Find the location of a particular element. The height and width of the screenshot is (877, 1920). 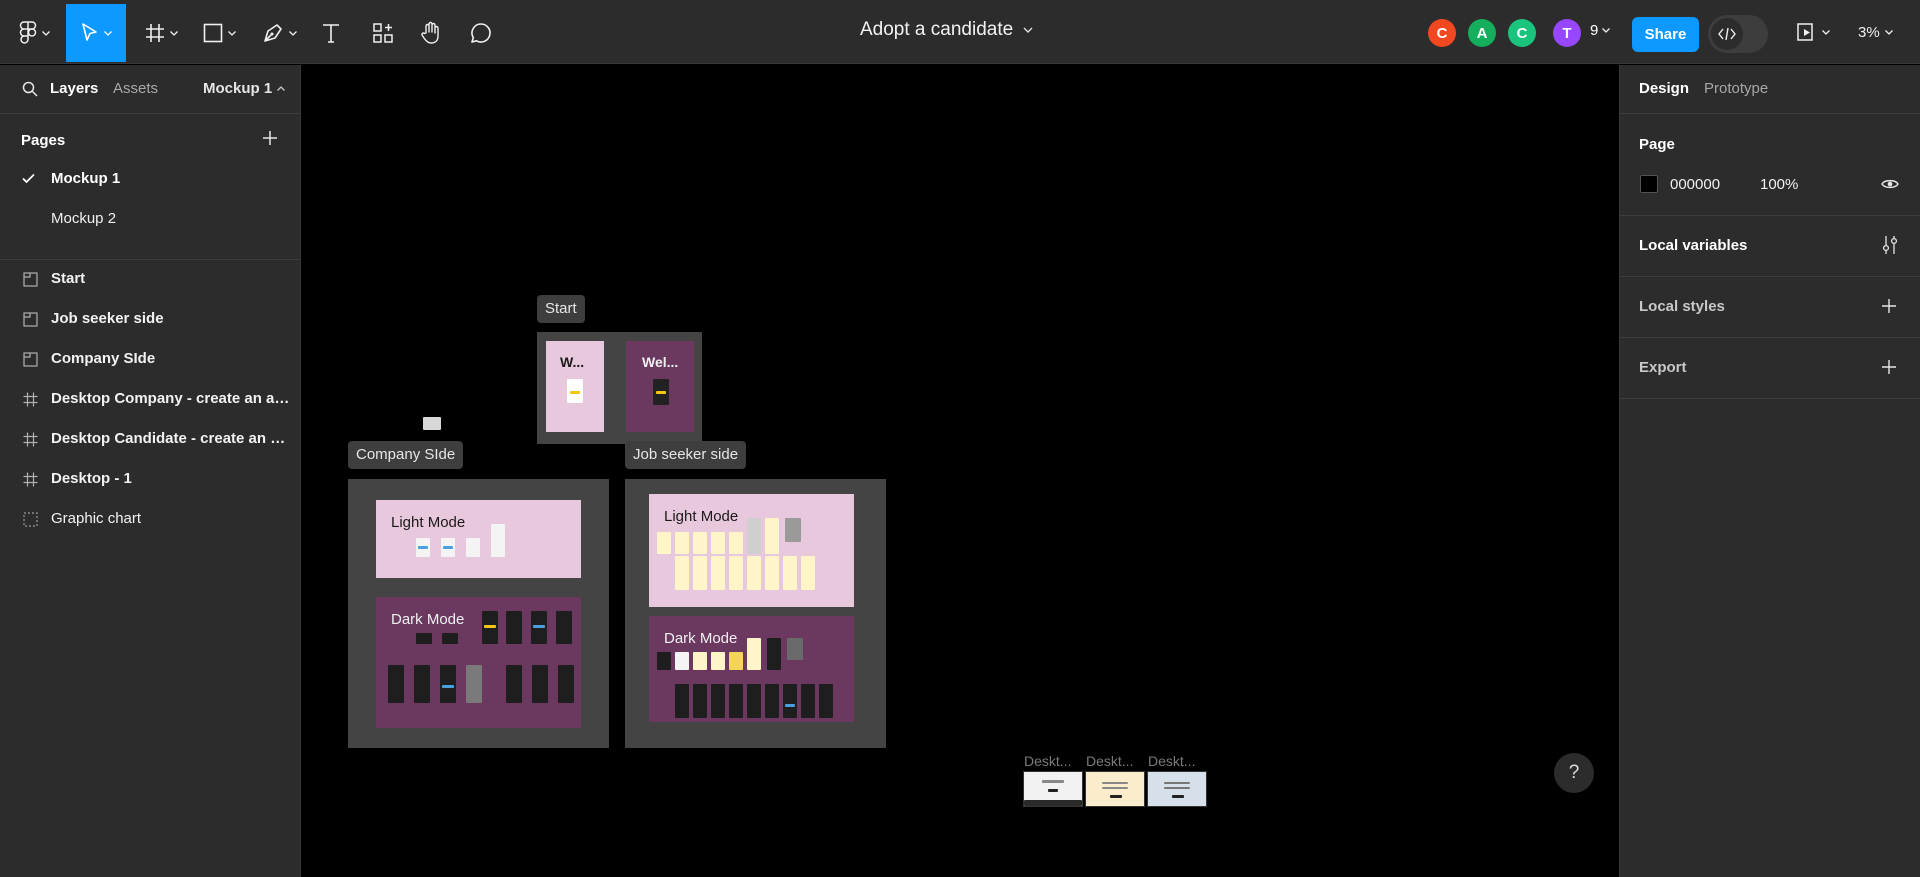

tab-layers: Layers is located at coordinates (74, 88).